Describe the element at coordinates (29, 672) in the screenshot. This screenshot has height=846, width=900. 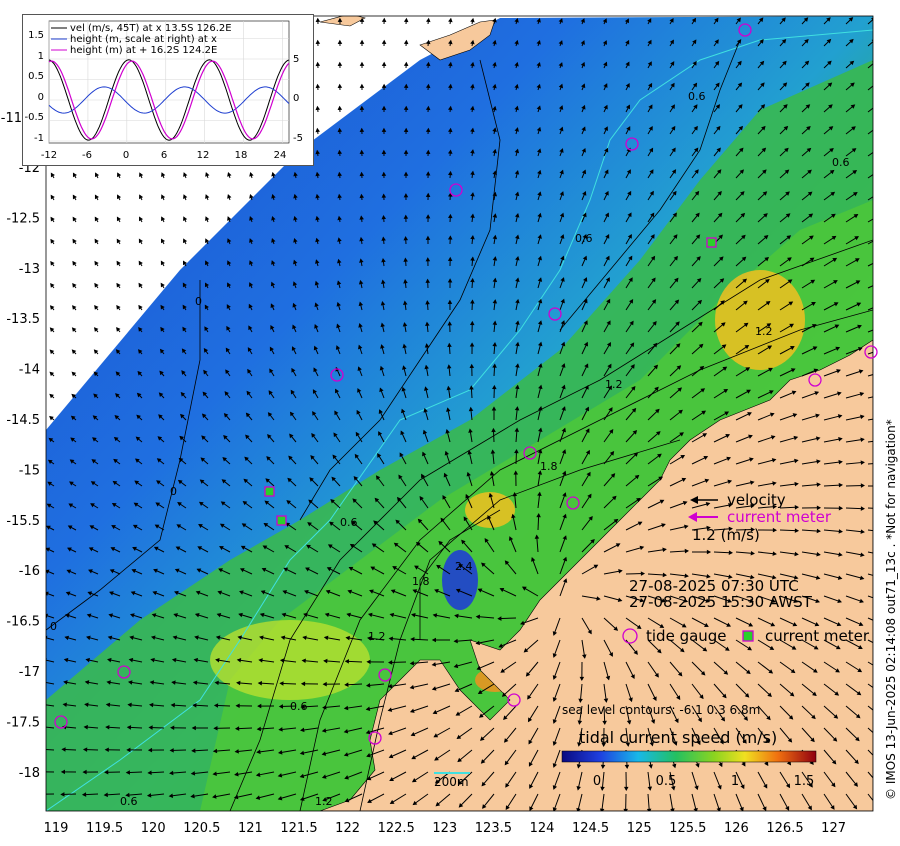
I see `y-tick-label: -17` at that location.